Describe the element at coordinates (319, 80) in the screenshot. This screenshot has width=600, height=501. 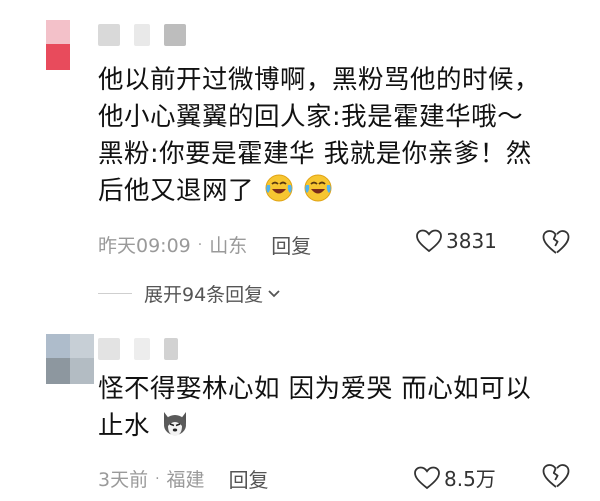
I see `comment-line: 他以前开过微博啊，黑粉骂他的时候，` at that location.